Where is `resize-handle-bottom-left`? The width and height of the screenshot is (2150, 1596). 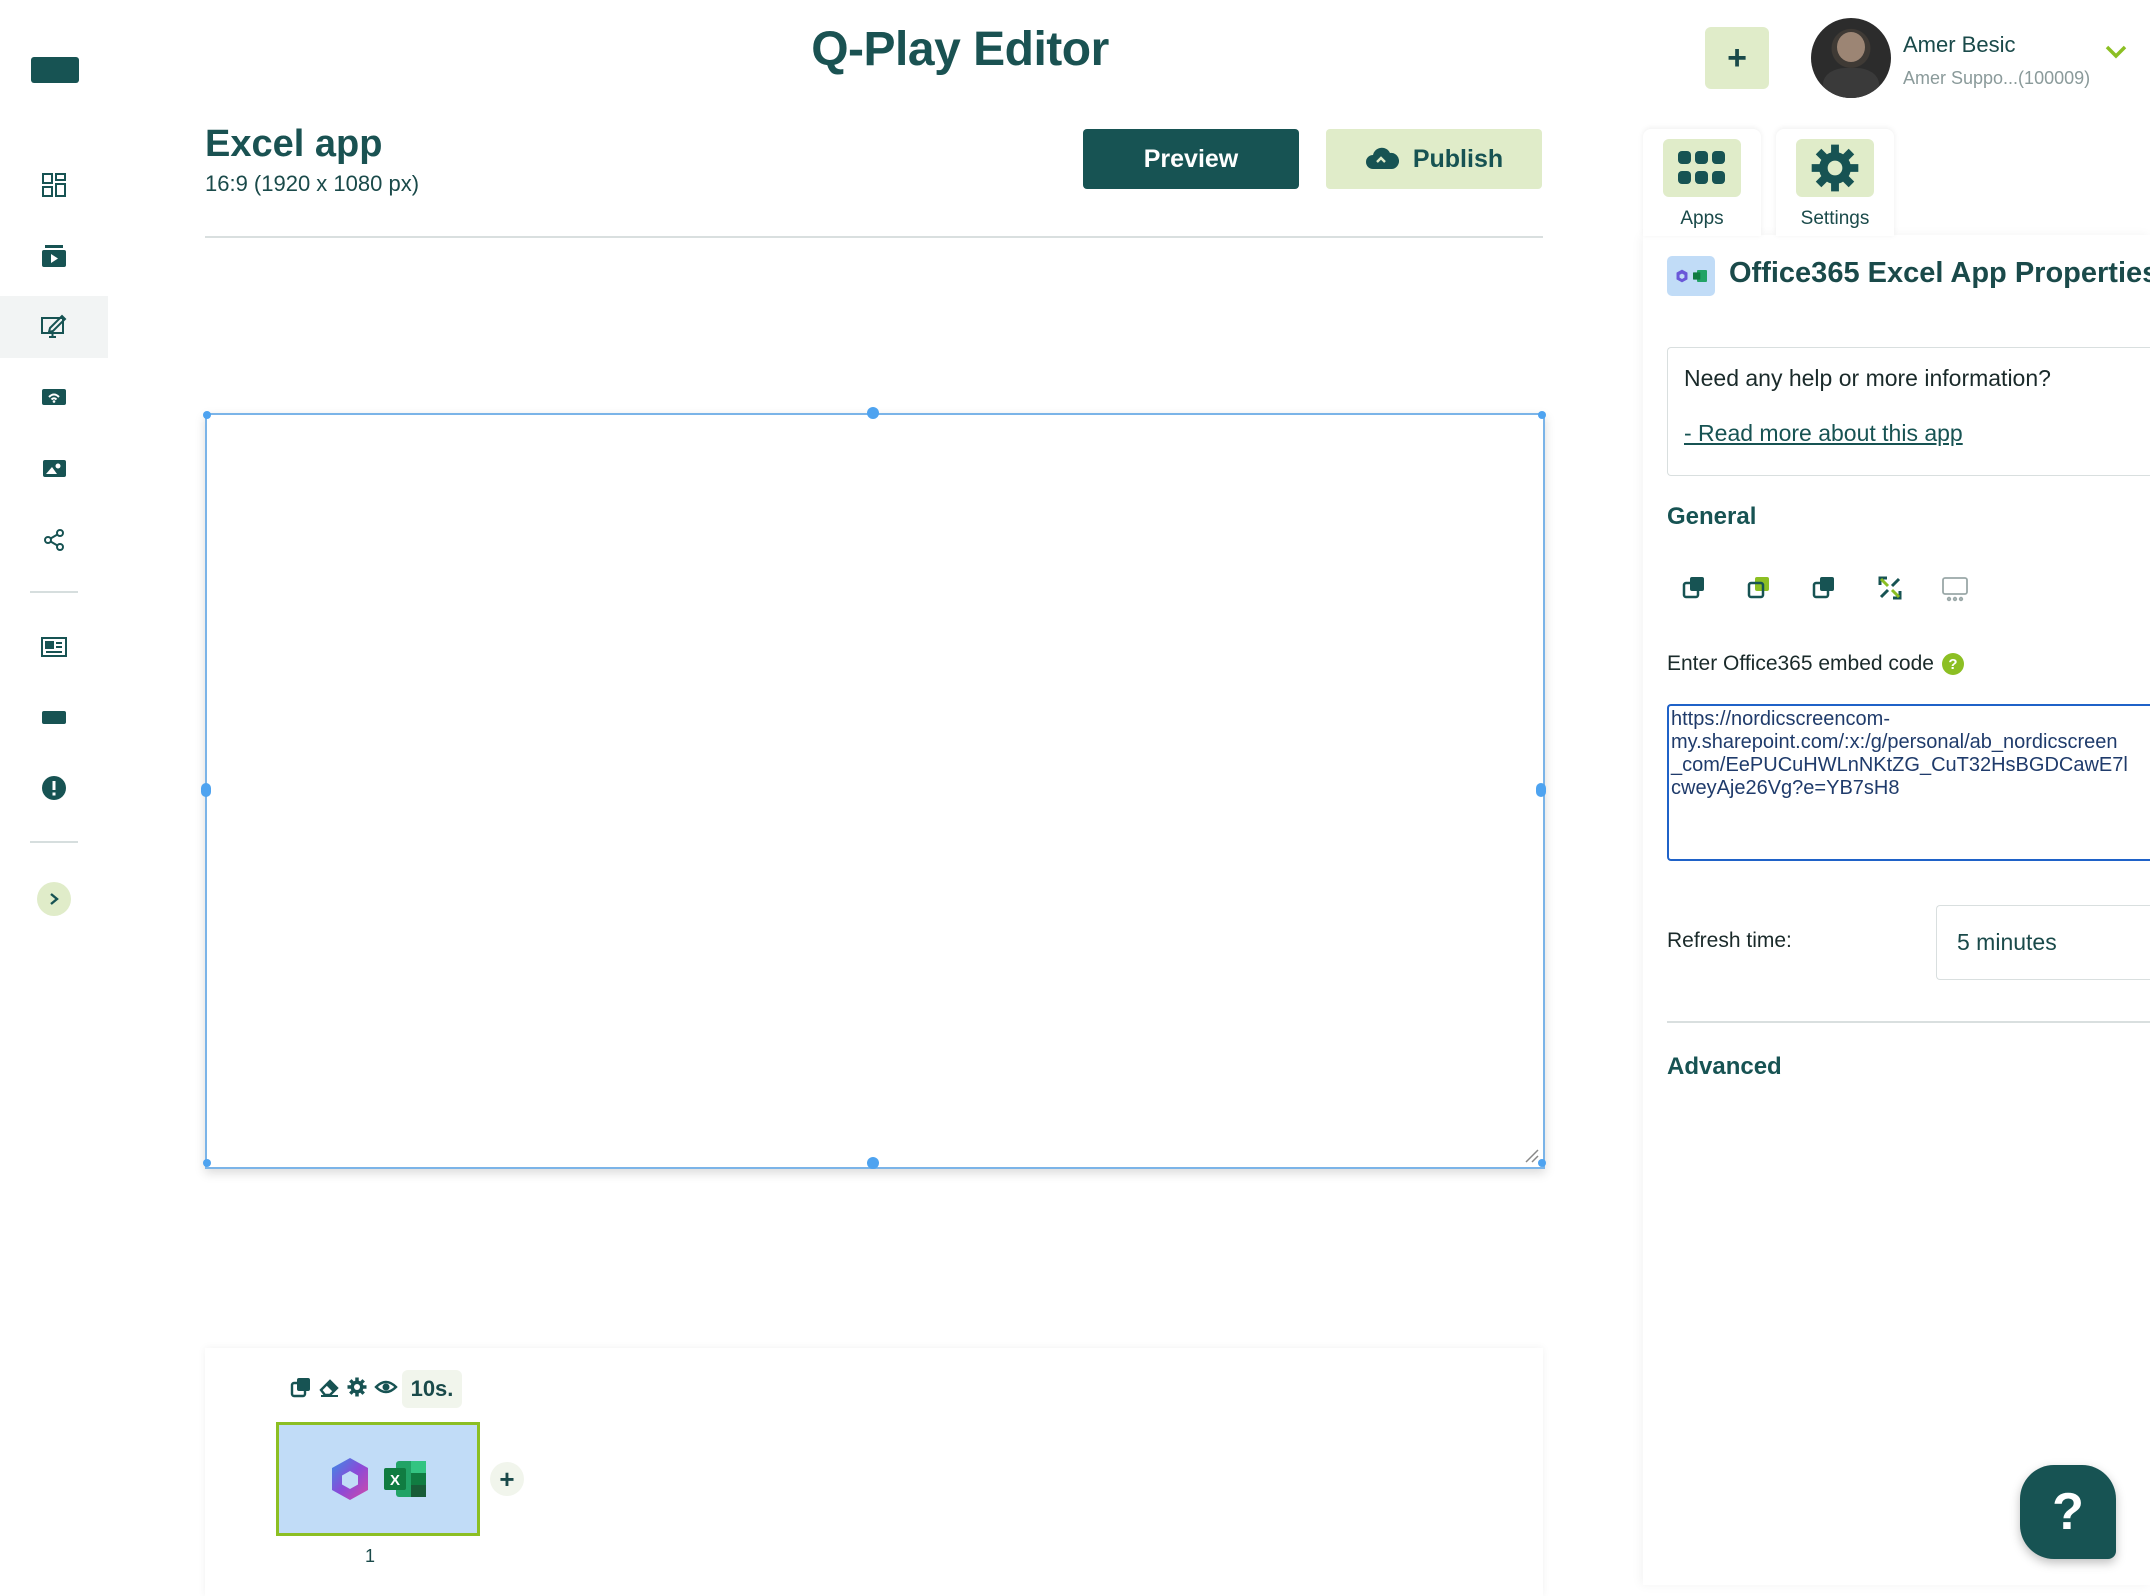 resize-handle-bottom-left is located at coordinates (207, 1163).